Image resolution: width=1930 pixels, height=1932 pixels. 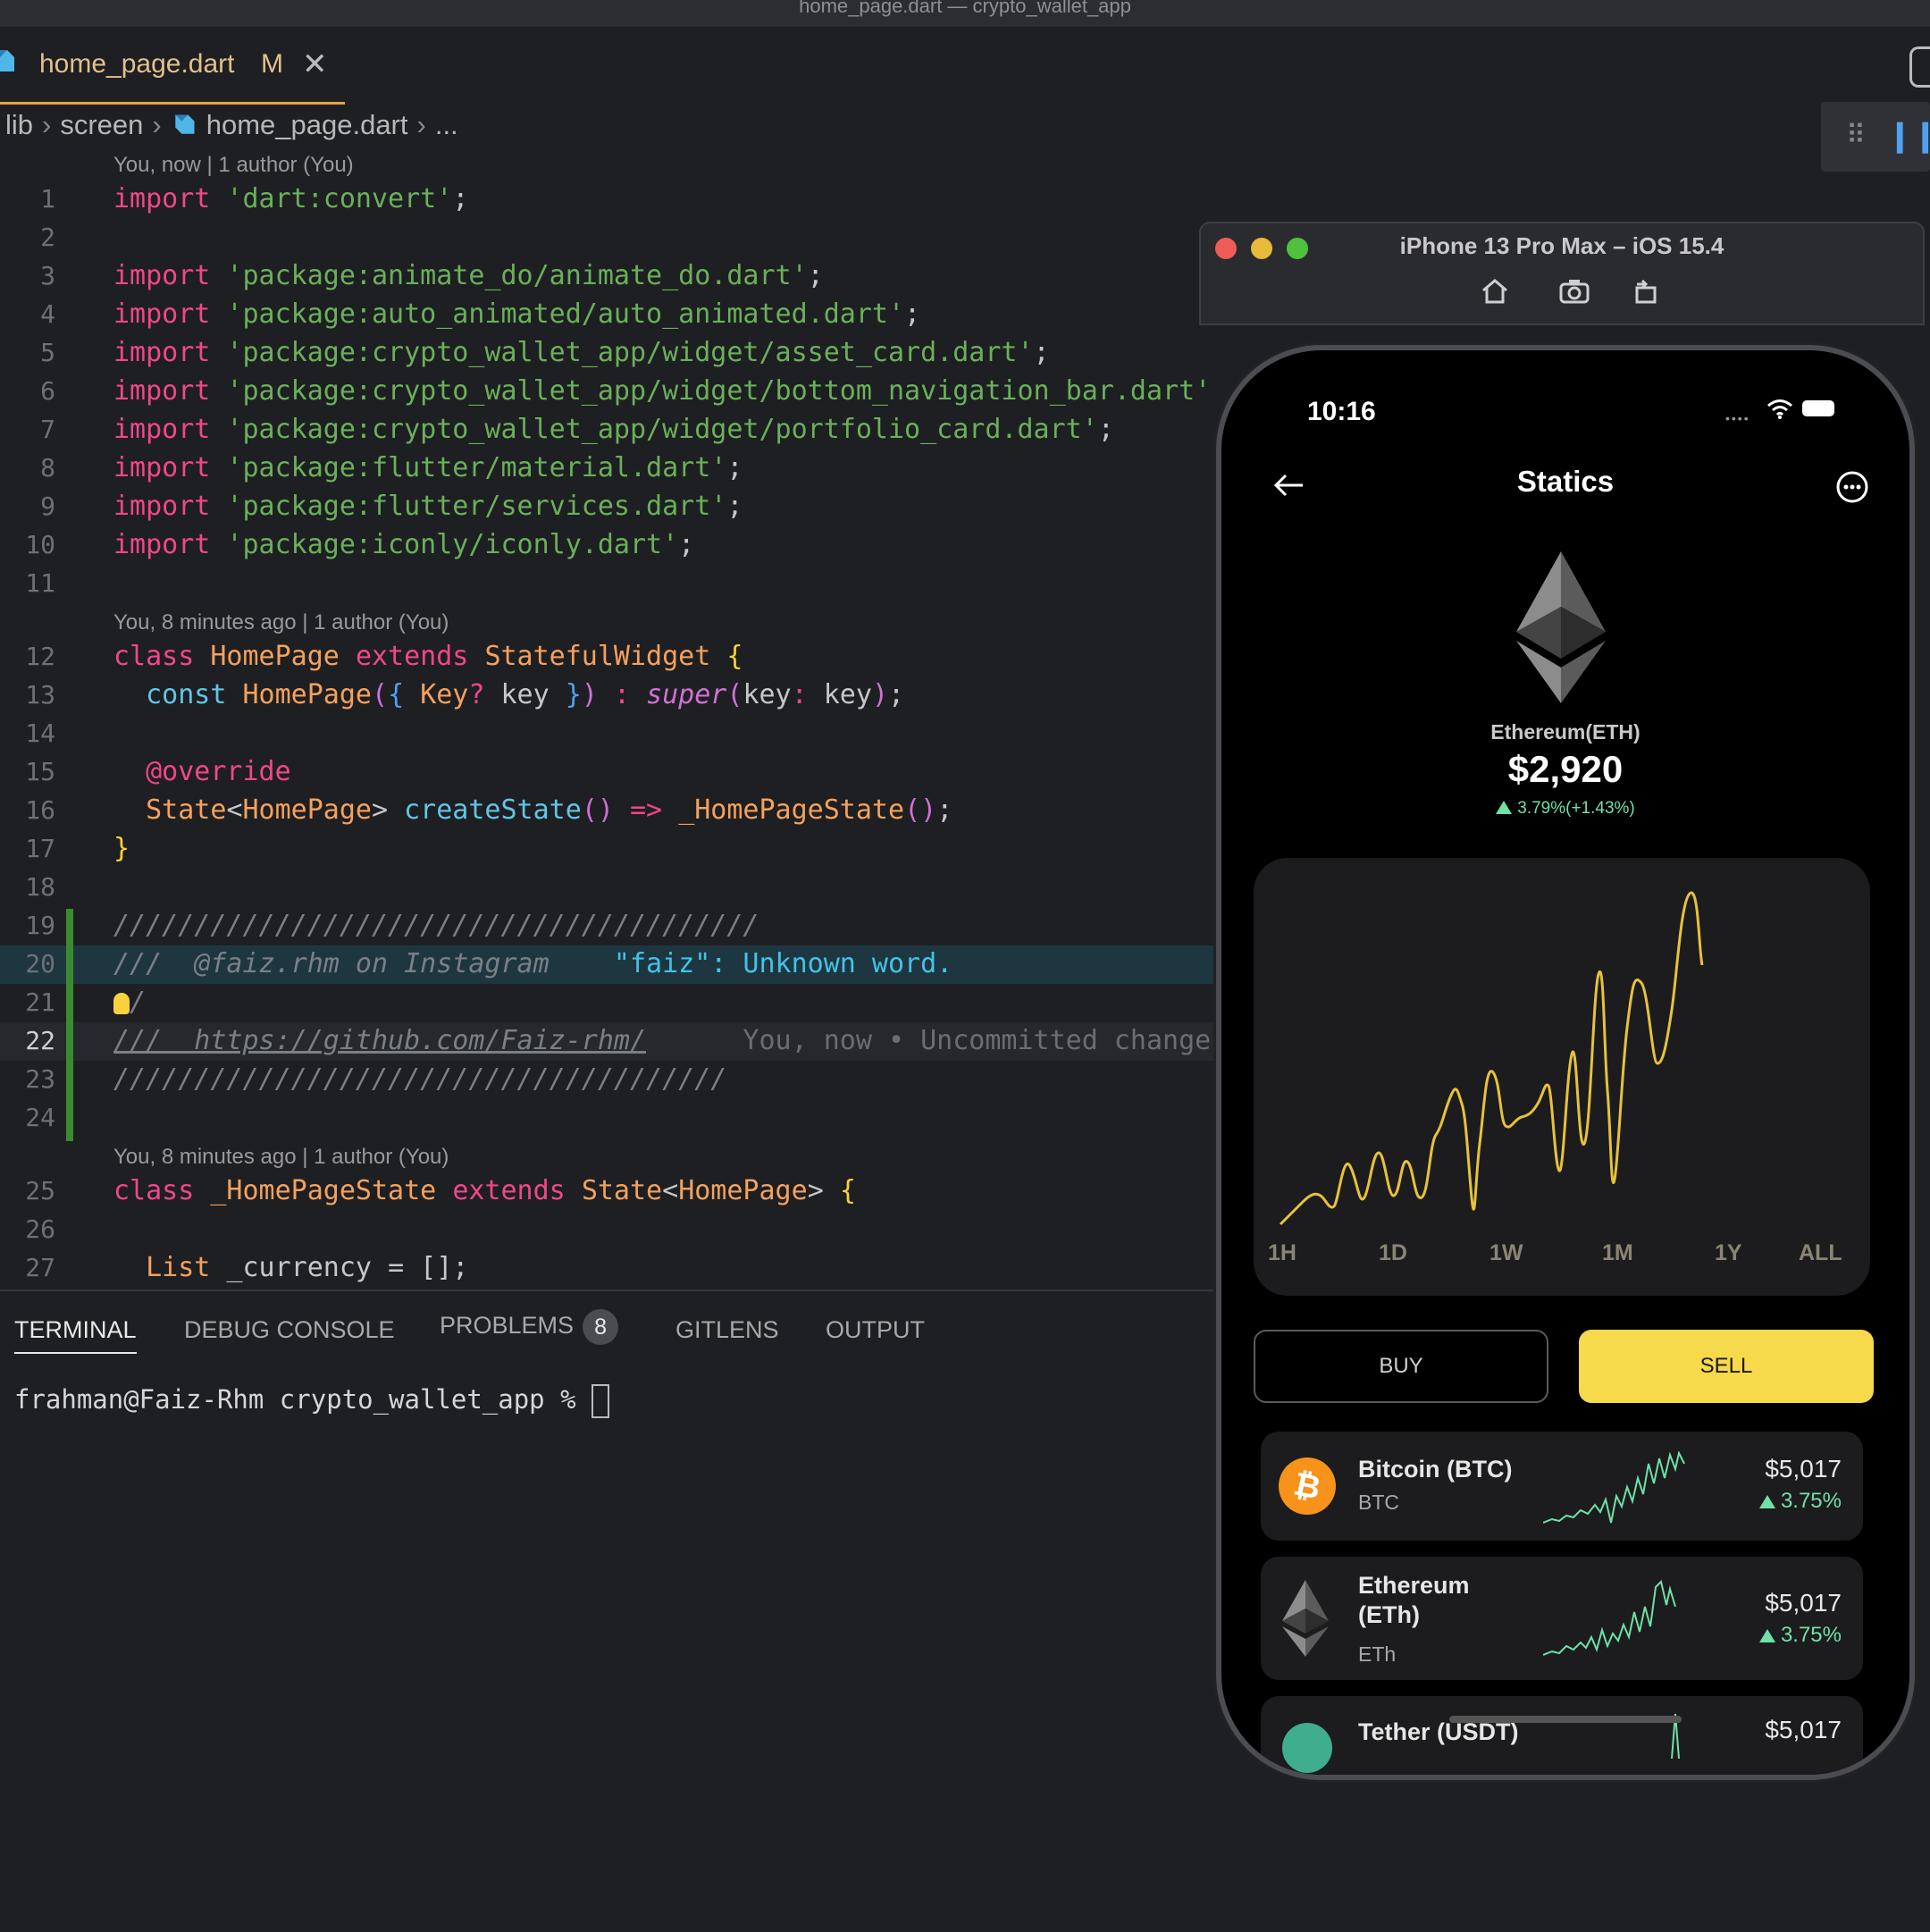 I want to click on code-line: 27 List _currency = [];, so click(x=607, y=1268).